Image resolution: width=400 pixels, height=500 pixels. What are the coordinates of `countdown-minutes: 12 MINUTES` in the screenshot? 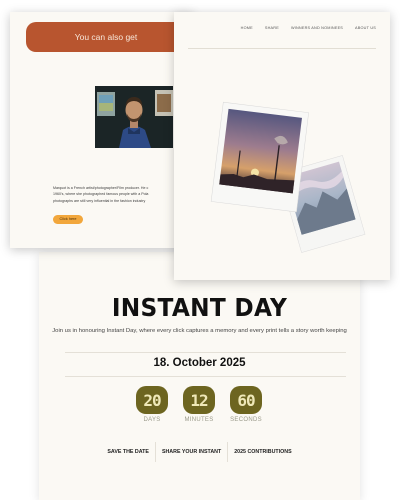 It's located at (199, 406).